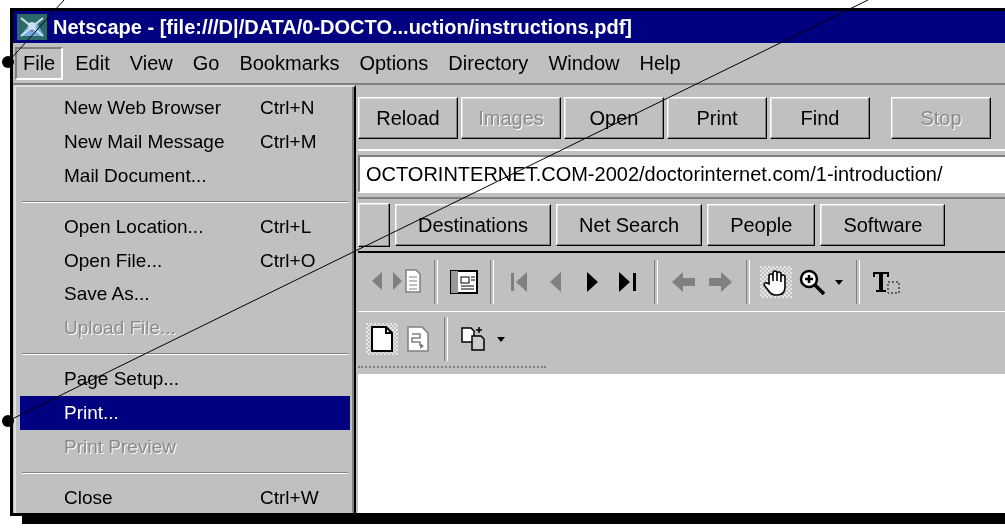 The width and height of the screenshot is (1005, 529). I want to click on directory-button: Software, so click(883, 225).